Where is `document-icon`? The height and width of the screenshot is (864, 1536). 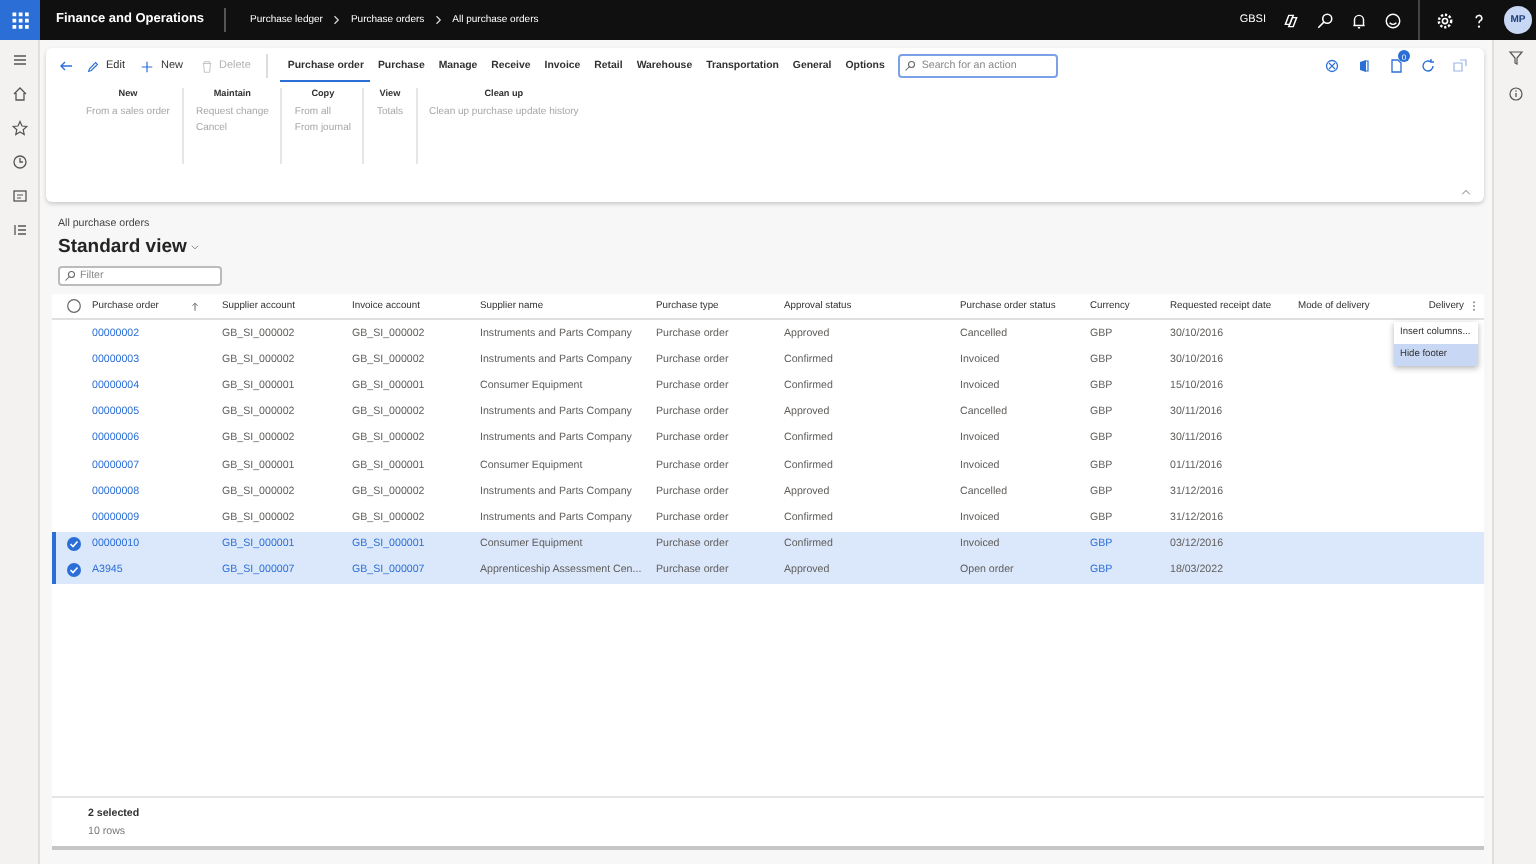
document-icon is located at coordinates (1396, 66).